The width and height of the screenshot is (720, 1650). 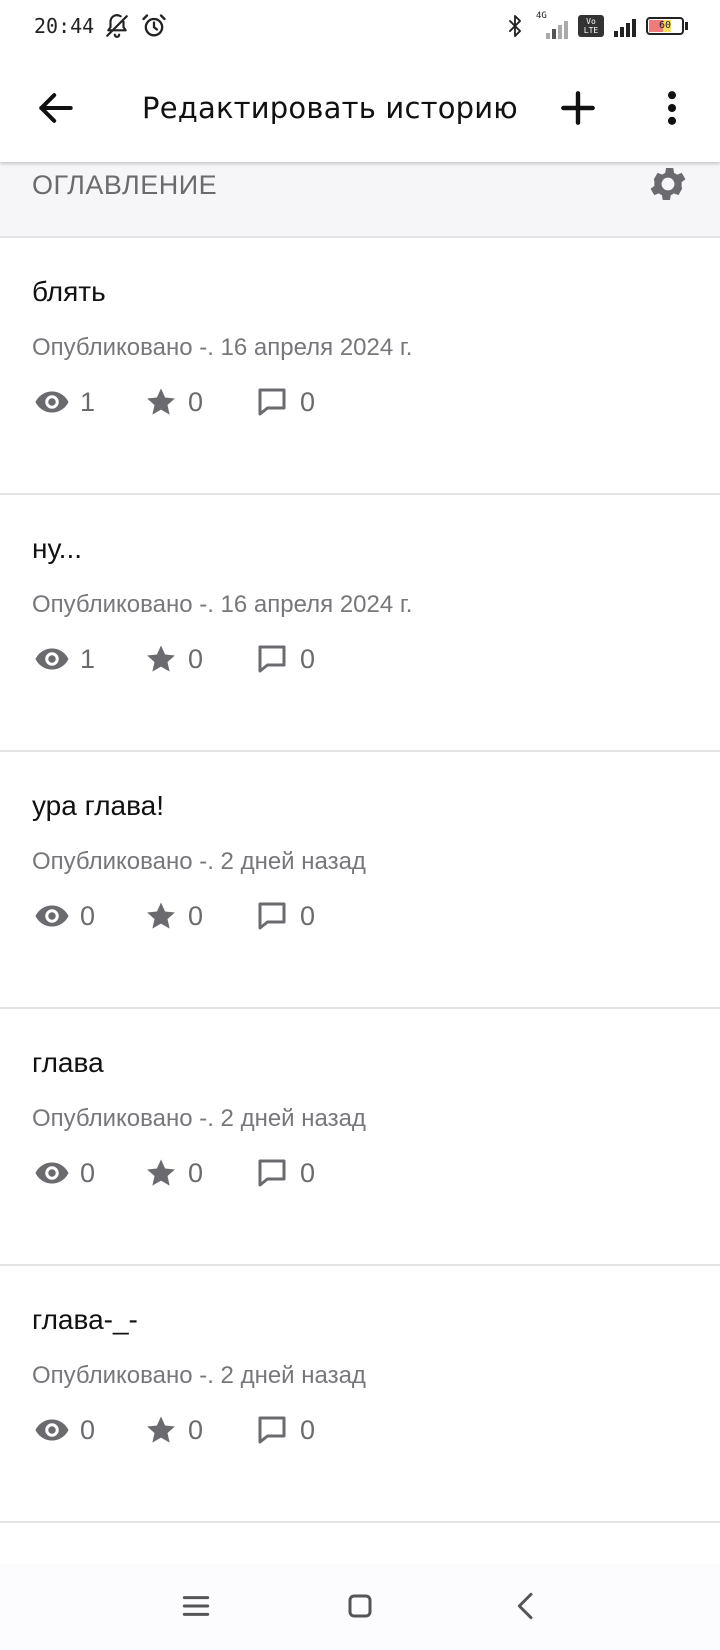 I want to click on battery-icon: 60, so click(x=667, y=26).